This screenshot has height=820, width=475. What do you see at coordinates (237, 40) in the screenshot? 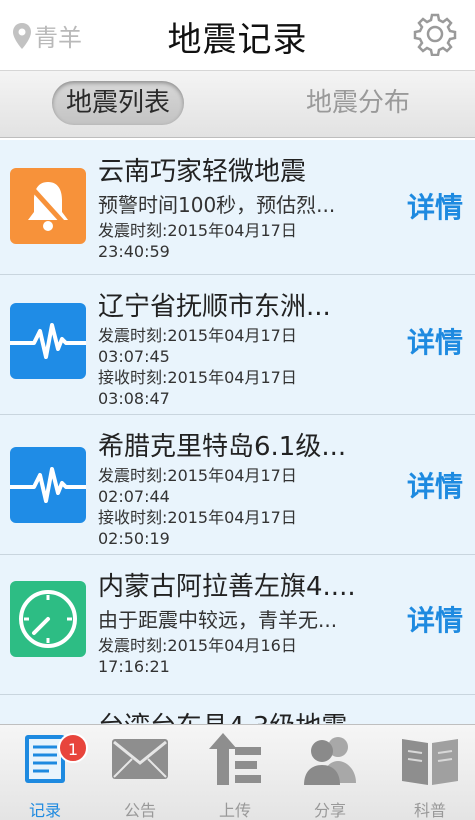
I see `page-title: 地震记录` at bounding box center [237, 40].